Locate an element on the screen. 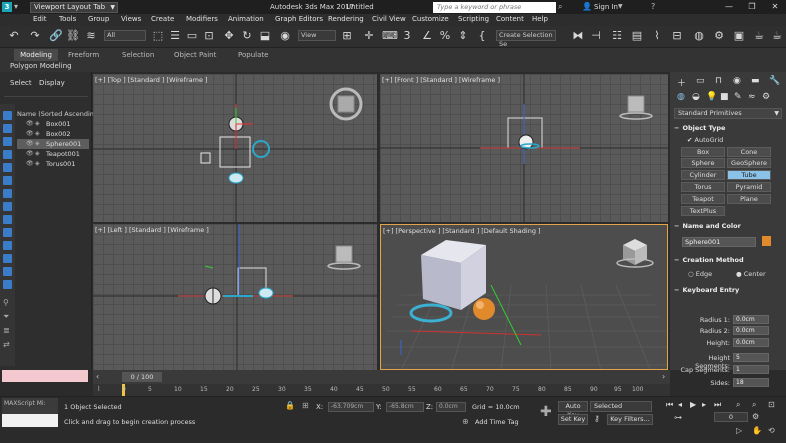 This screenshot has height=443, width=786. utilities-tab-icon: 🔧 is located at coordinates (774, 81).